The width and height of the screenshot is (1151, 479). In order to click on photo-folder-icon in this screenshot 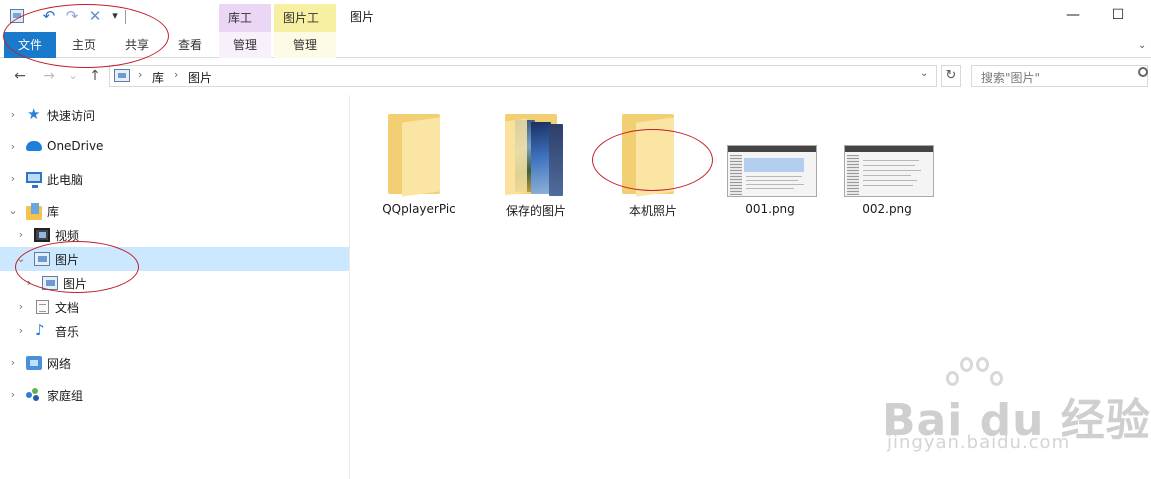, I will do `click(534, 155)`.